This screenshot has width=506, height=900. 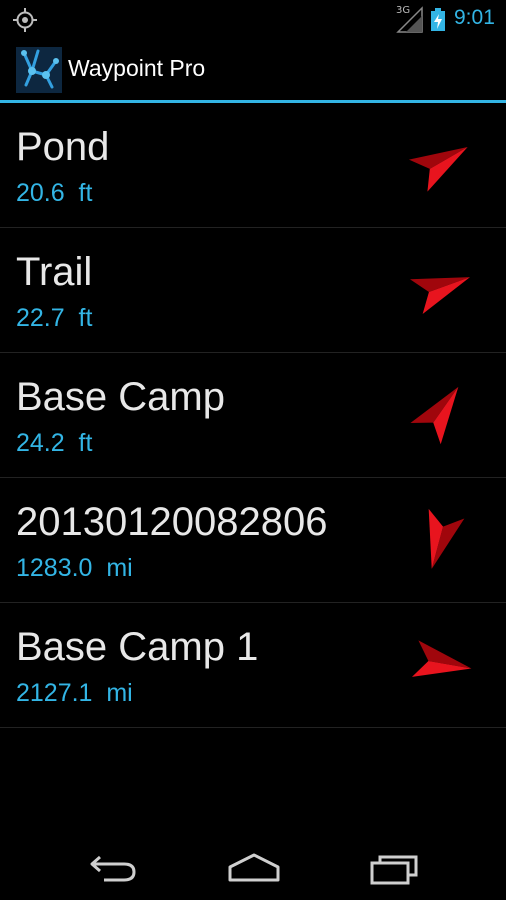 What do you see at coordinates (253, 19) in the screenshot?
I see `status-bar: 3G 9:01` at bounding box center [253, 19].